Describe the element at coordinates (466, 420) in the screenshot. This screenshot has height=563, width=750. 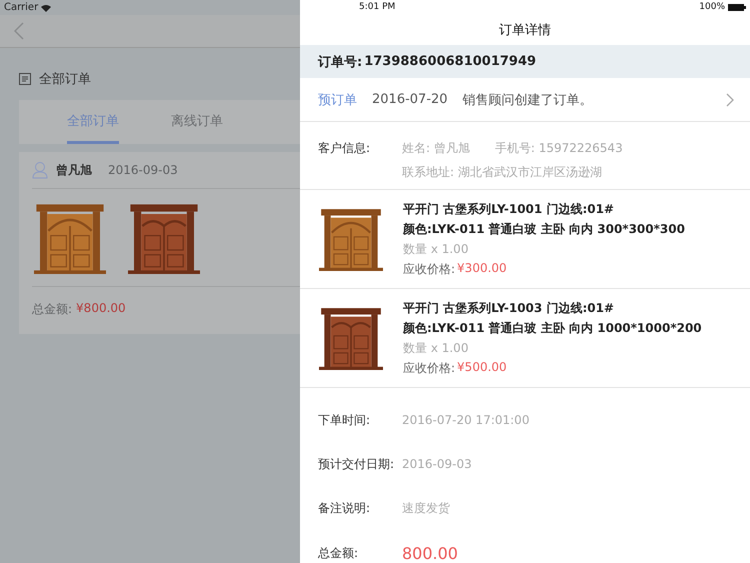
I see `field-value: 2016-07-20 17:01:00` at that location.